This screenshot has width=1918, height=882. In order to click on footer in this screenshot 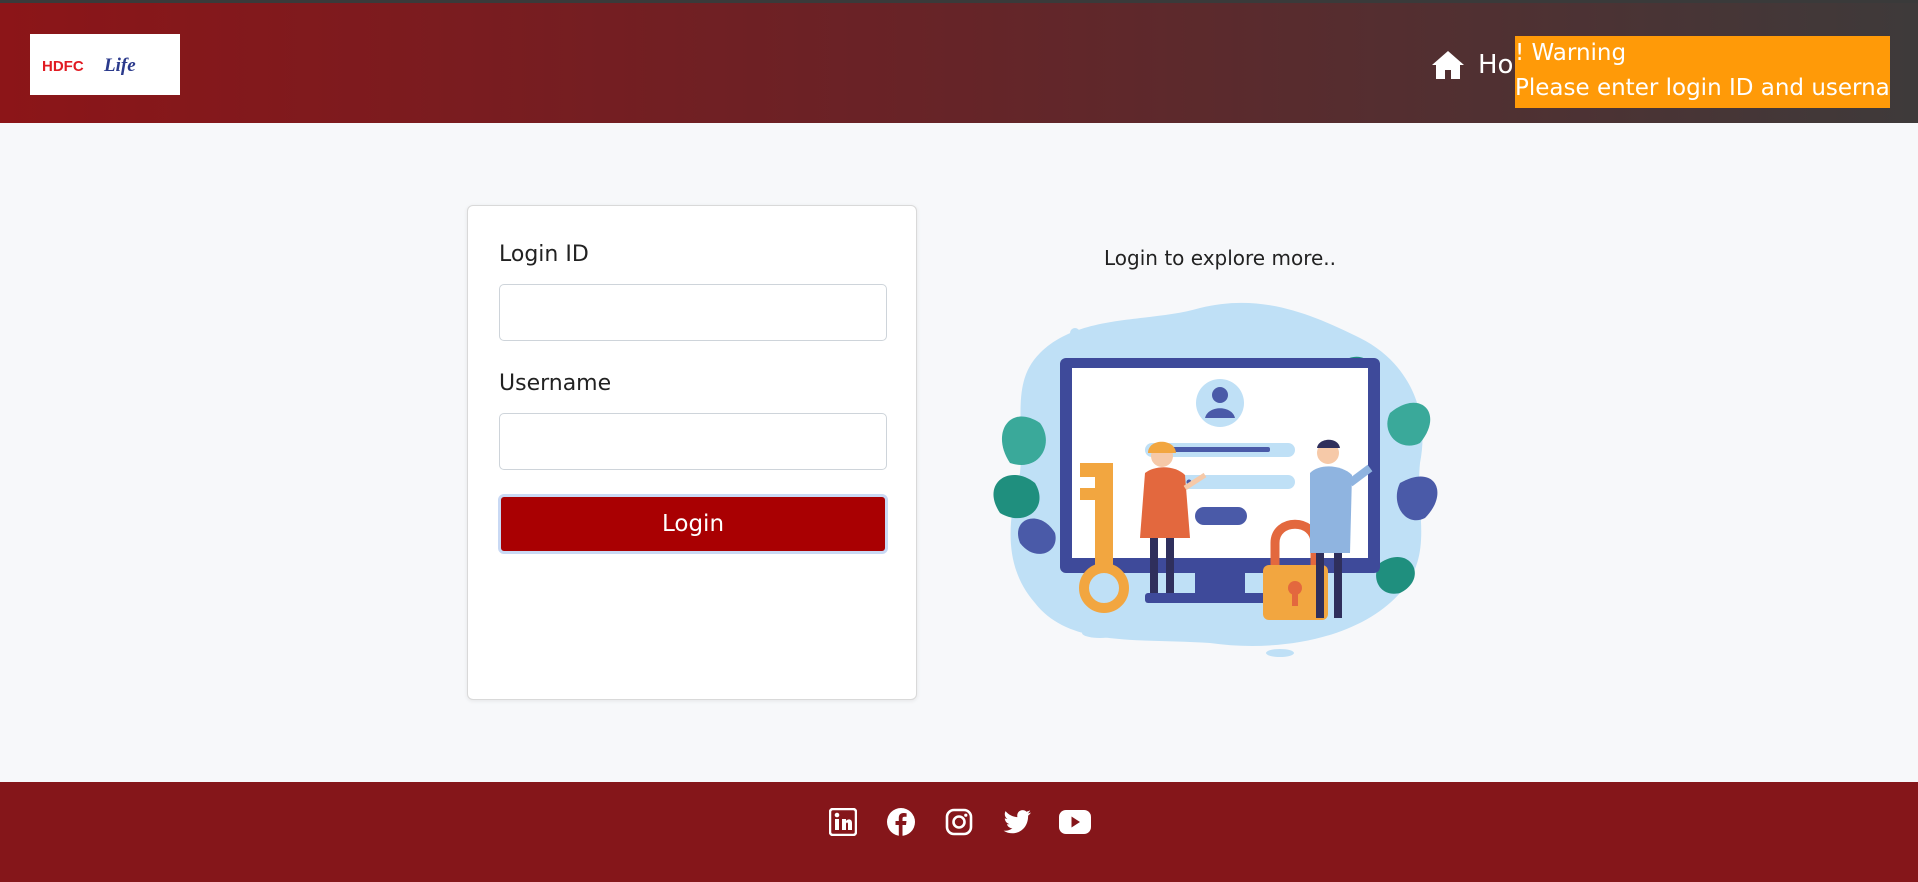, I will do `click(959, 832)`.